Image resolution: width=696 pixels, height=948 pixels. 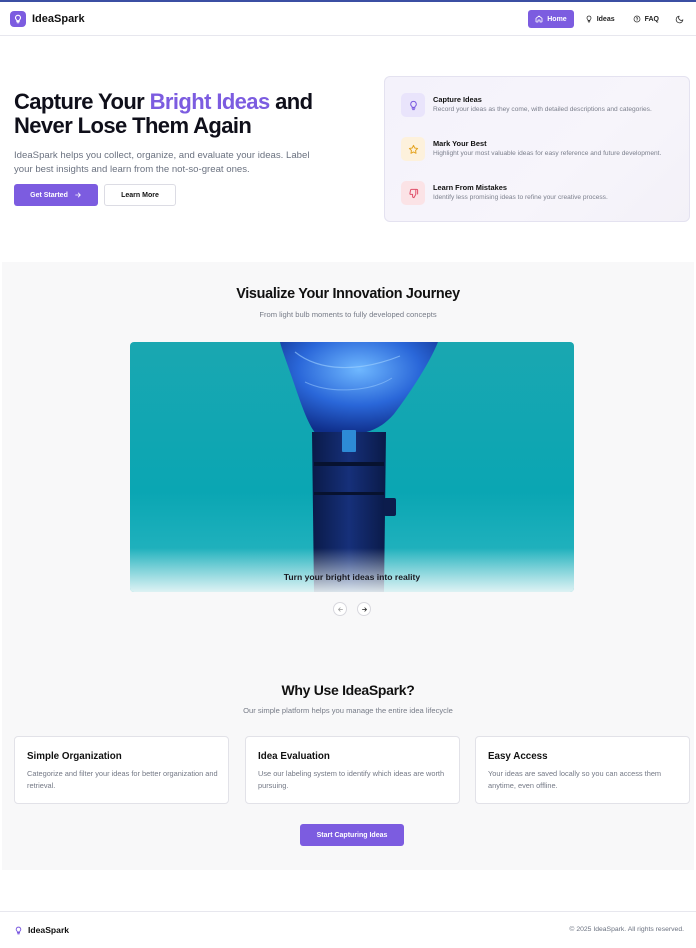 I want to click on nav-home: Home, so click(x=551, y=19).